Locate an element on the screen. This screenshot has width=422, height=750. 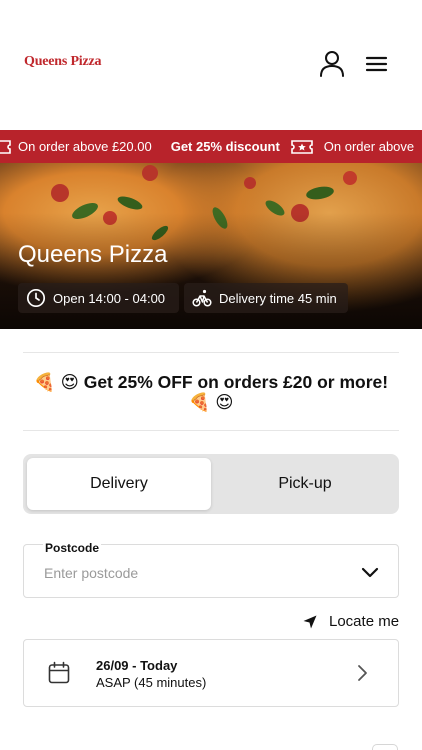
schedule-time: ASAP (45 minutes) is located at coordinates (151, 682).